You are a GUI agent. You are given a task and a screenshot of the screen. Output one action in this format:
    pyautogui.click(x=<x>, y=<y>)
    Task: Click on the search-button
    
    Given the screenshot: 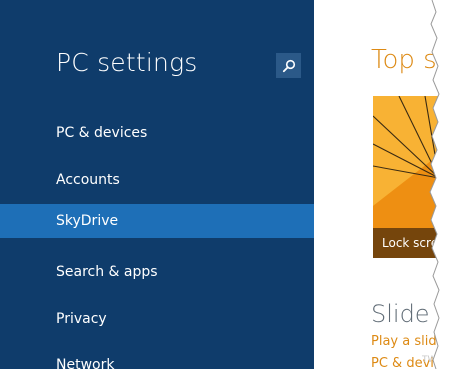 What is the action you would take?
    pyautogui.click(x=288, y=65)
    